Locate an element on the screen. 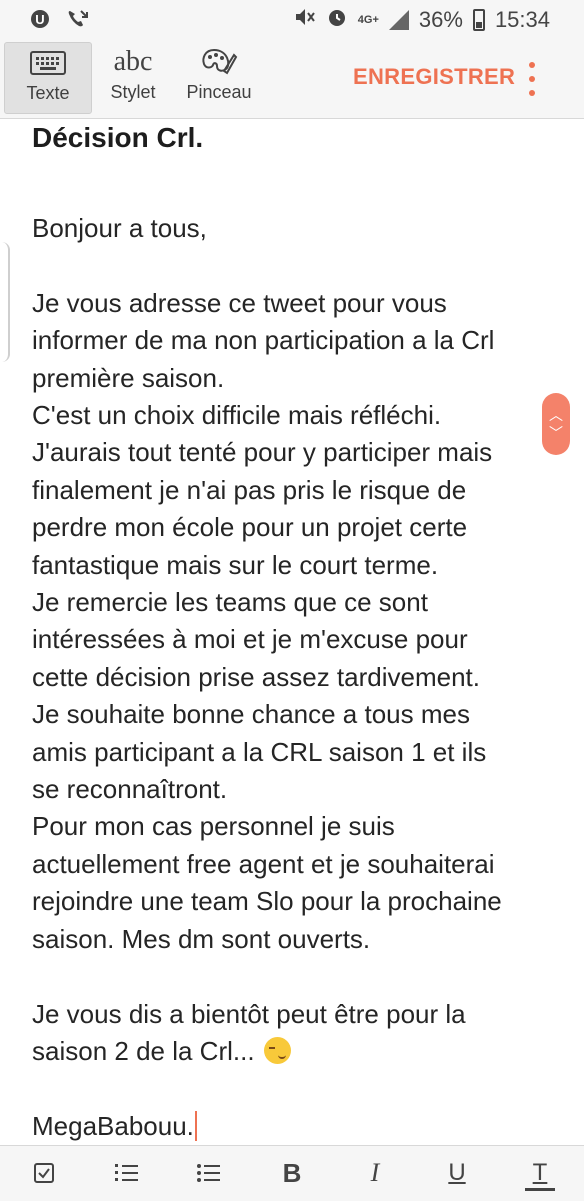 Image resolution: width=584 pixels, height=1201 pixels. mode-text-label: Texte is located at coordinates (48, 93).